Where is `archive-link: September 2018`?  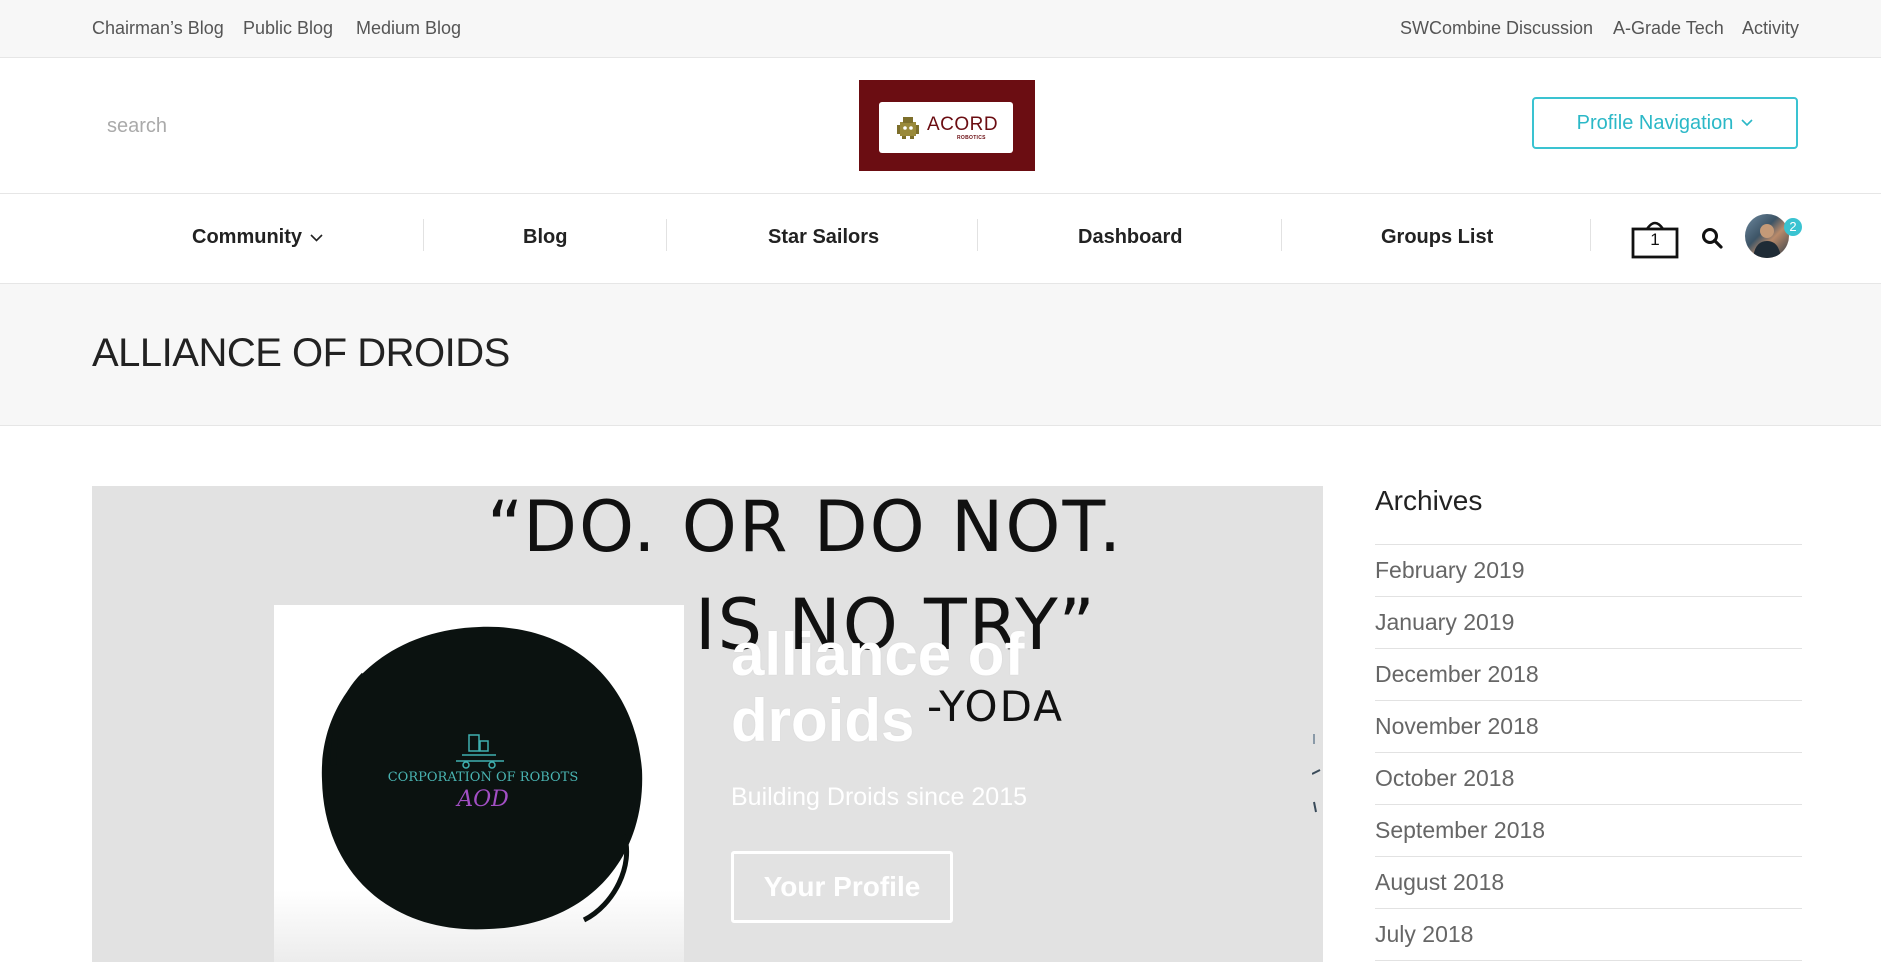
archive-link: September 2018 is located at coordinates (1460, 830).